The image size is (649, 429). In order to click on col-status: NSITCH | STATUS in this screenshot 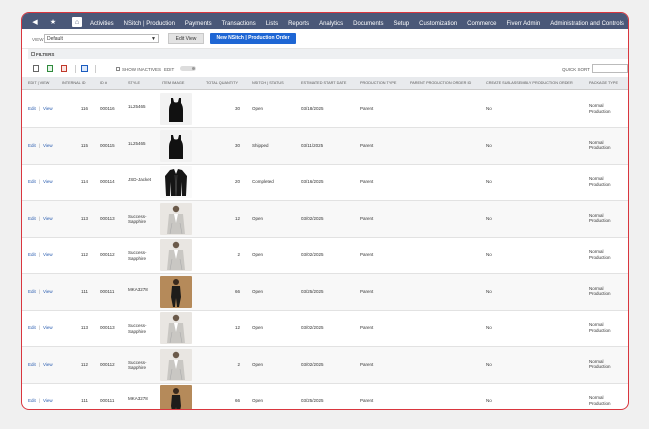, I will do `click(268, 83)`.